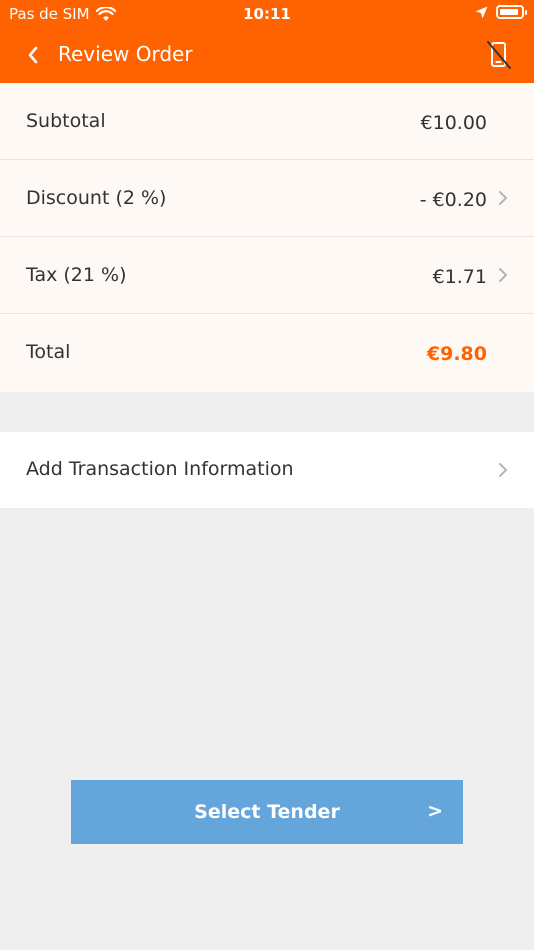 This screenshot has width=534, height=950. Describe the element at coordinates (511, 12) in the screenshot. I see `battery-icon` at that location.